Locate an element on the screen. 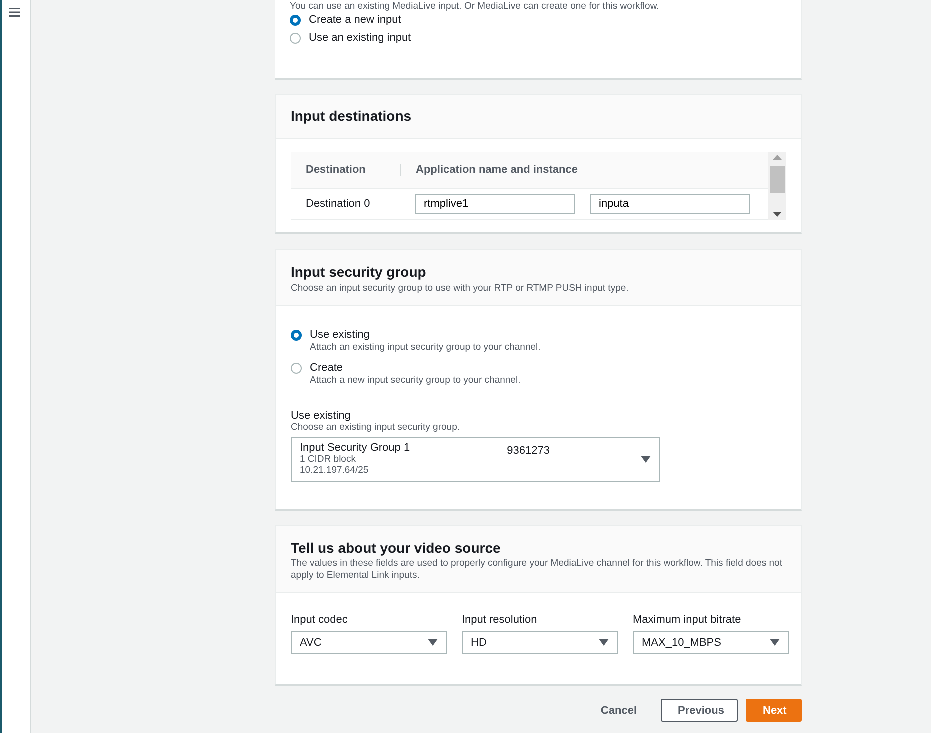  column-header: Application name and instance is located at coordinates (497, 170).